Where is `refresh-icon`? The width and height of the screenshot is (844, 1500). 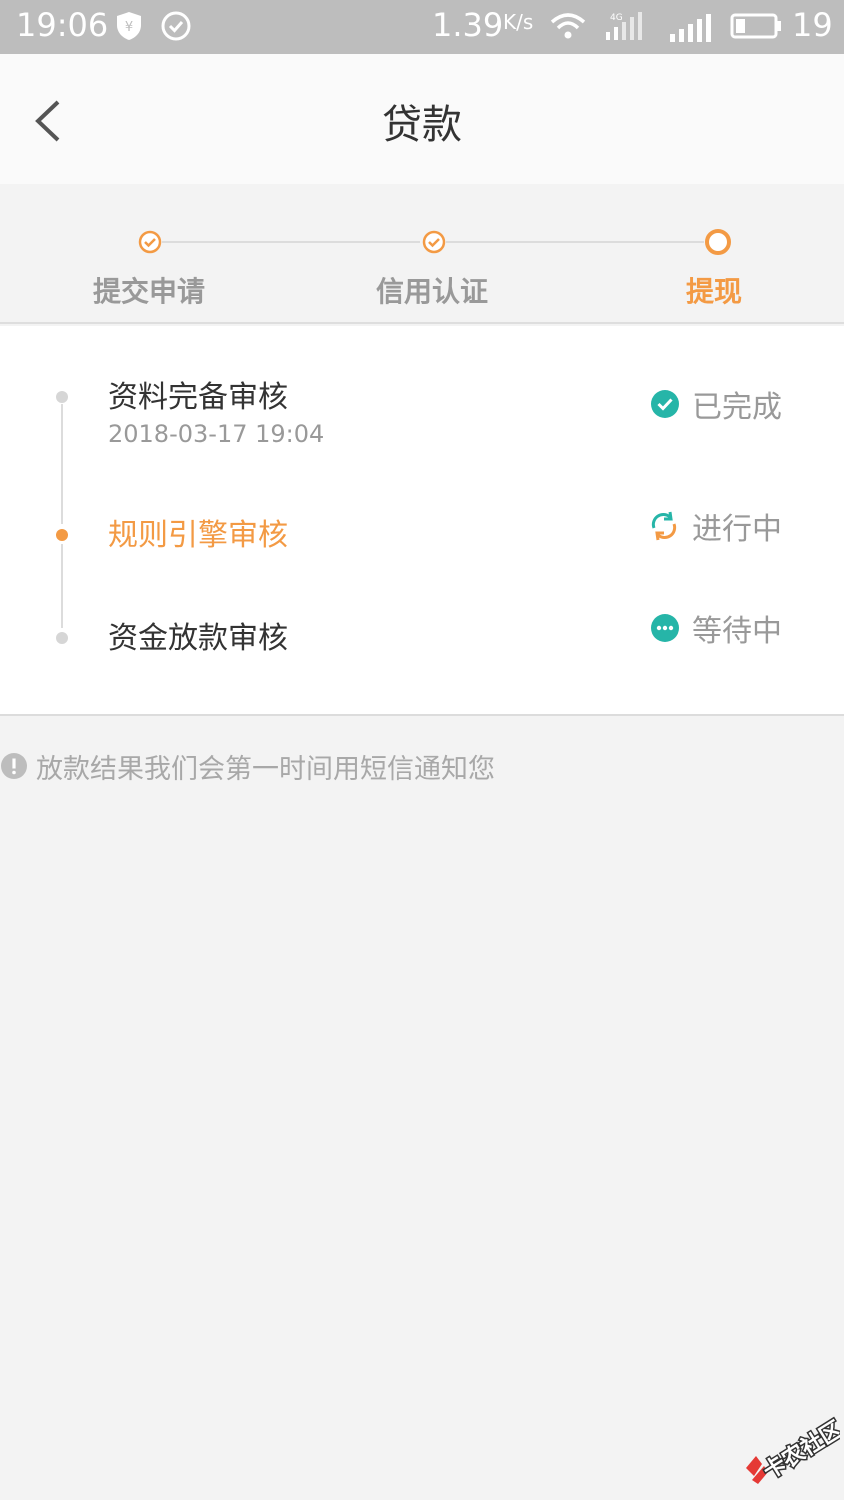 refresh-icon is located at coordinates (664, 526).